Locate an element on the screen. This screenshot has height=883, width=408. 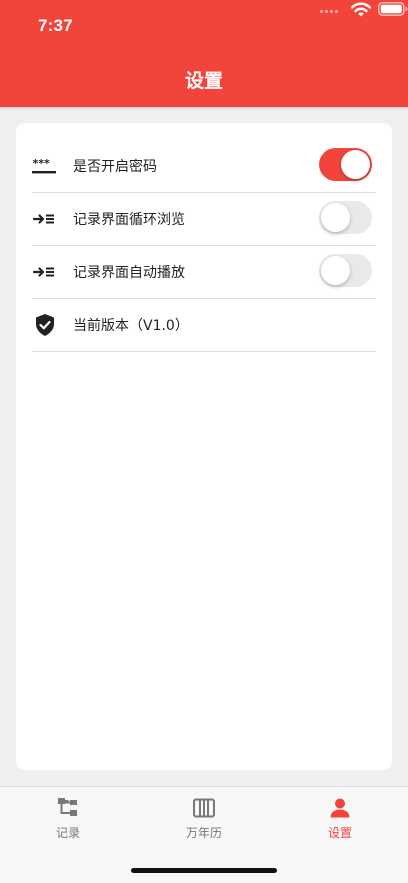
setting-label-loop-browse: 记录界面循环浏览 is located at coordinates (129, 220).